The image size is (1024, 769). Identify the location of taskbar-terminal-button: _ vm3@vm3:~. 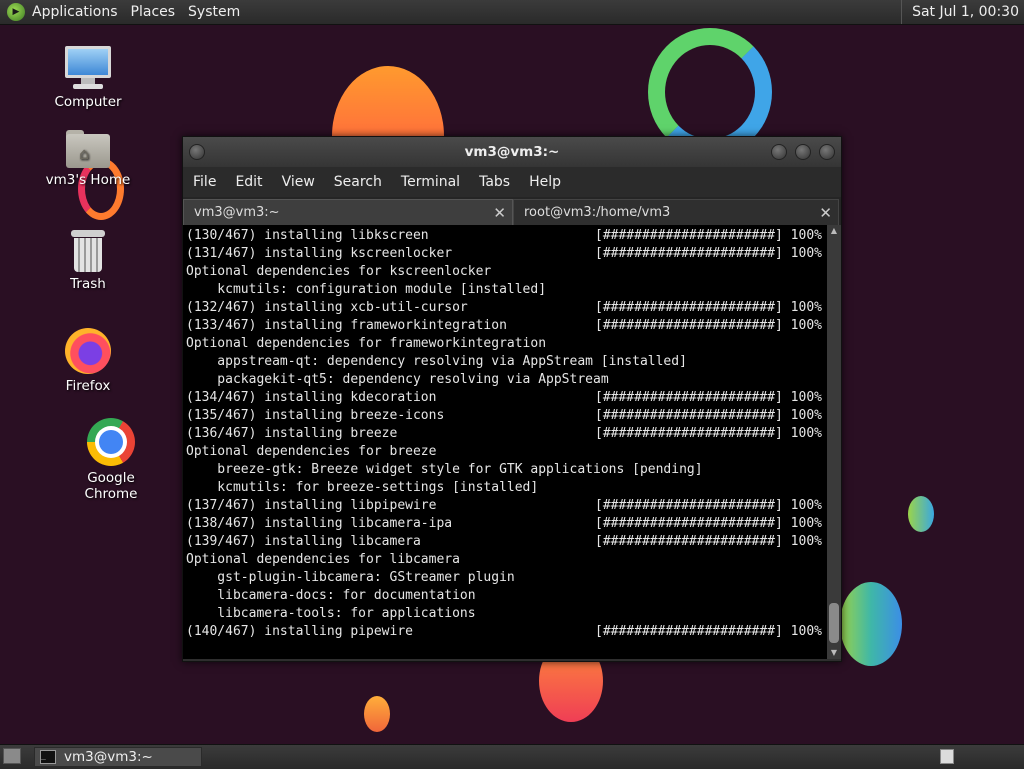
(118, 757).